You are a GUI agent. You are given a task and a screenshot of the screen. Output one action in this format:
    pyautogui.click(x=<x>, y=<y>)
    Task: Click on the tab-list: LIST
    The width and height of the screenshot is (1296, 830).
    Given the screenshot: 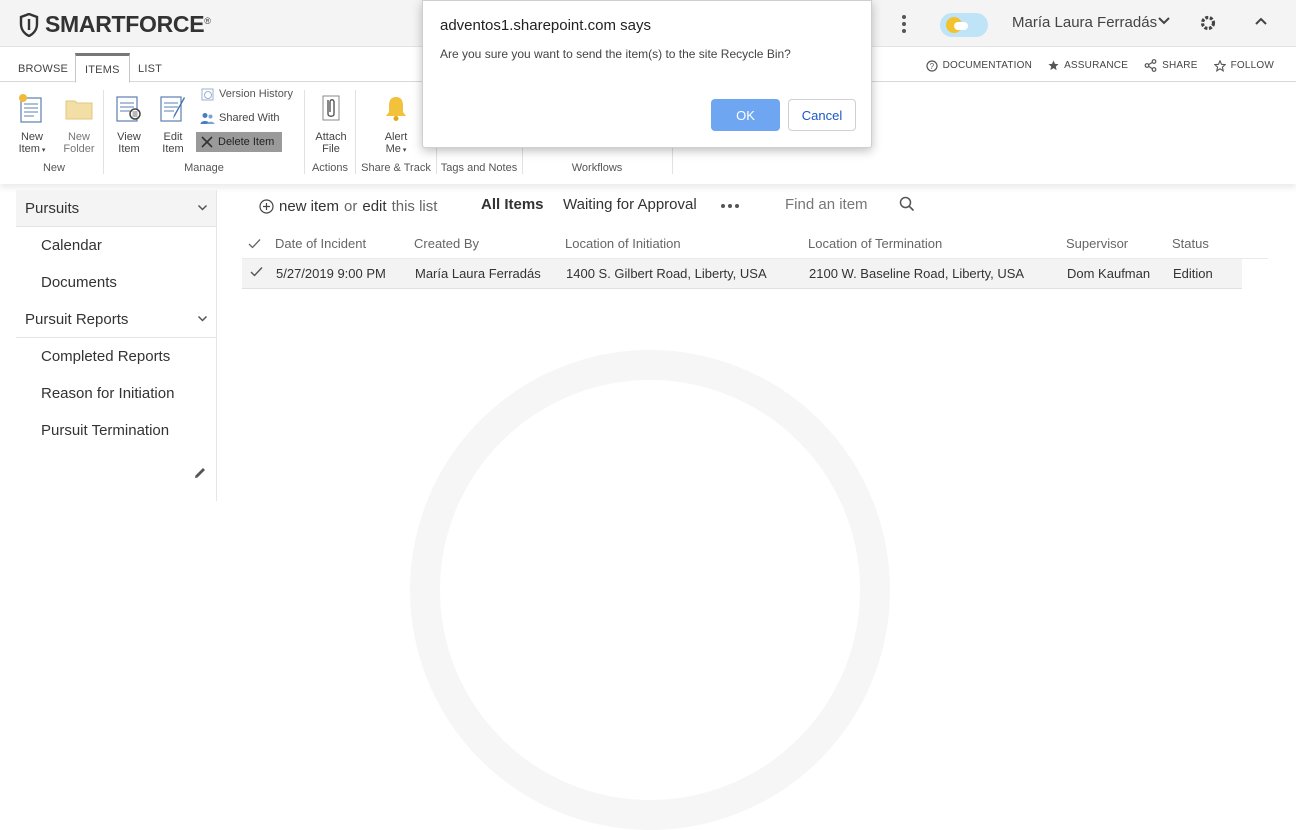 What is the action you would take?
    pyautogui.click(x=150, y=68)
    